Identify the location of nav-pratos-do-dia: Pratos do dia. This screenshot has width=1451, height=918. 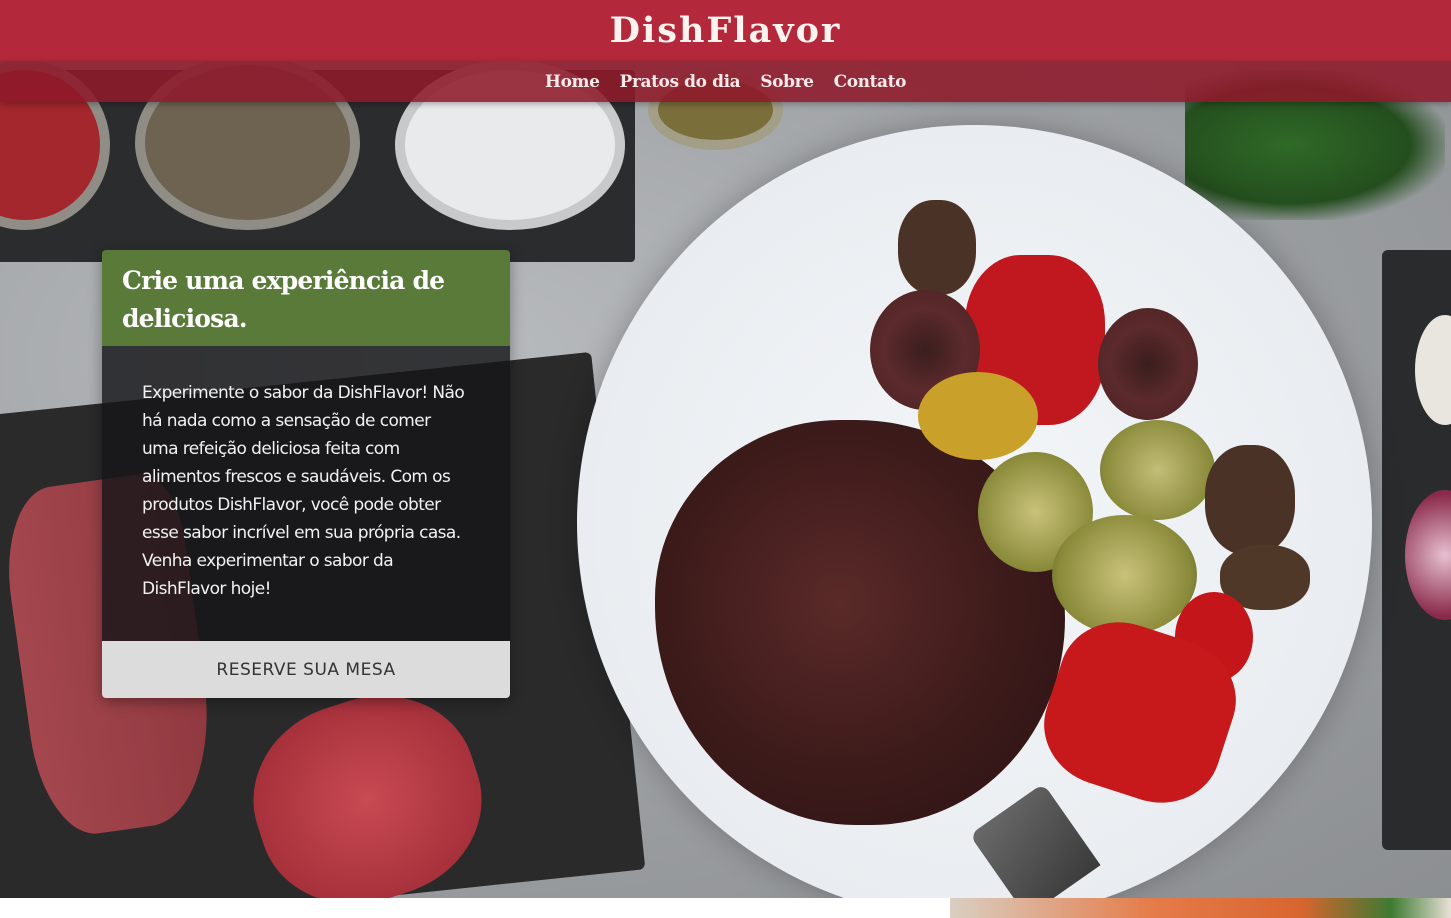
(680, 82).